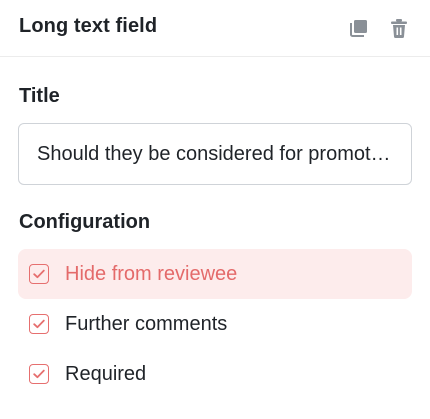  What do you see at coordinates (215, 28) in the screenshot?
I see `panel-header: Long text field` at bounding box center [215, 28].